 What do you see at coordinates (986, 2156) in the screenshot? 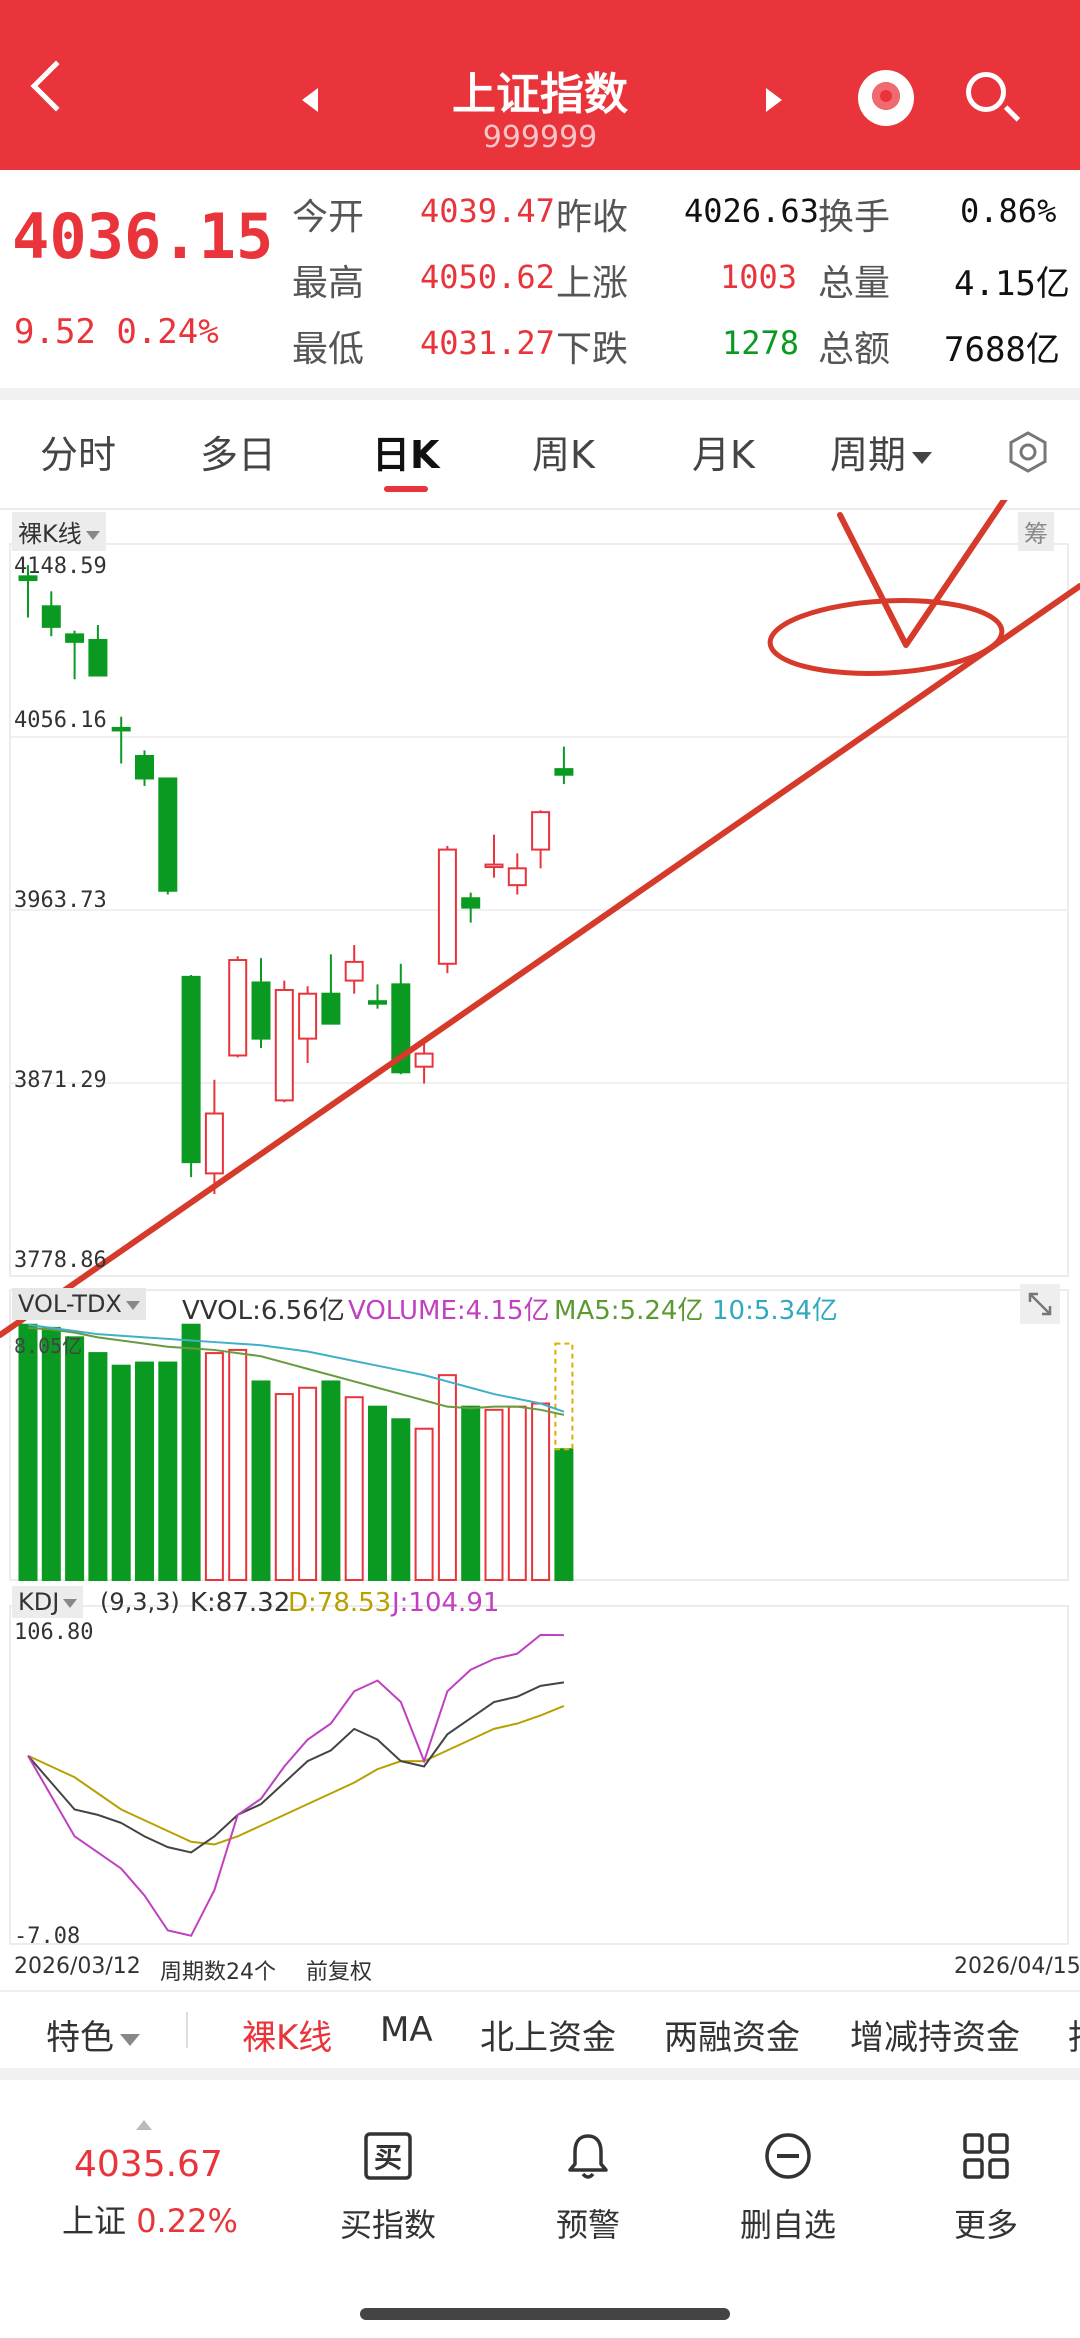
I see `grid-more-icon` at bounding box center [986, 2156].